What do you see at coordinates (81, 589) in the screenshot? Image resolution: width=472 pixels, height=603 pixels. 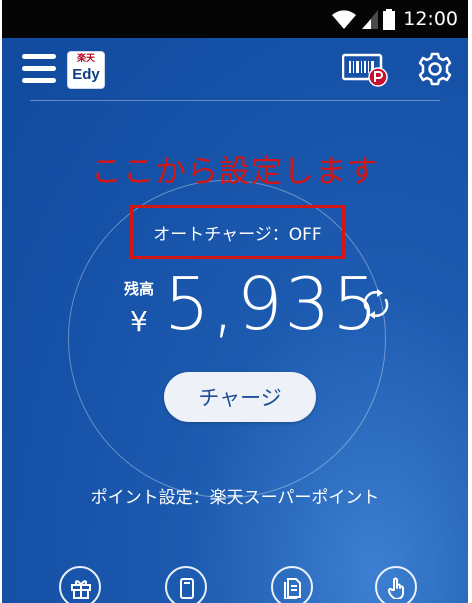 I see `gift-icon` at bounding box center [81, 589].